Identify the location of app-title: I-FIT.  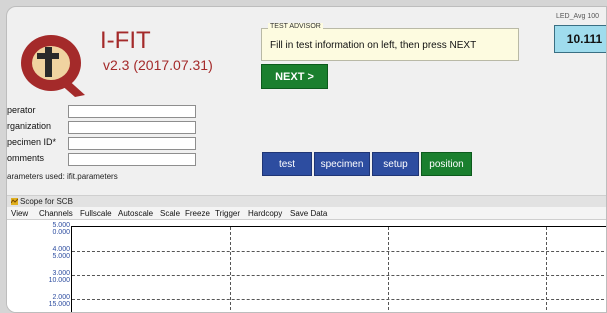
(125, 40).